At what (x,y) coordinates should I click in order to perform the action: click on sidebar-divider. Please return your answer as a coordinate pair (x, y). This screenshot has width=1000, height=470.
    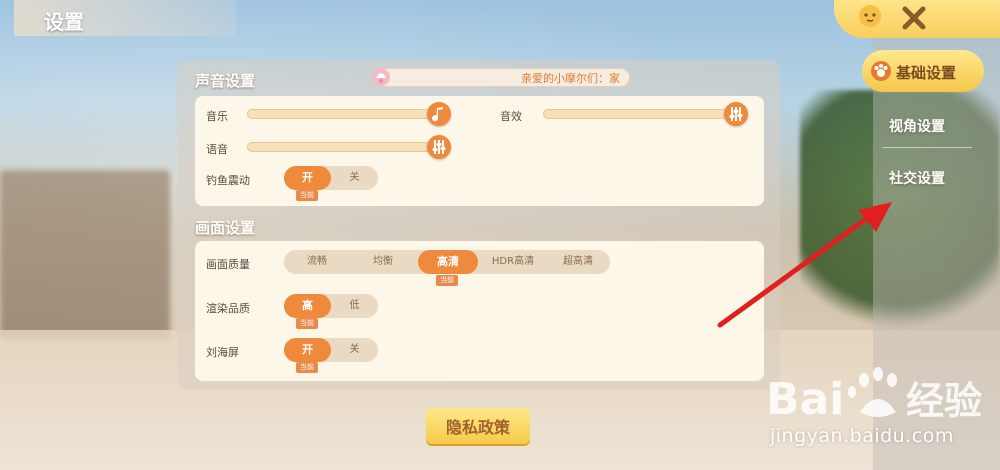
    Looking at the image, I should click on (927, 147).